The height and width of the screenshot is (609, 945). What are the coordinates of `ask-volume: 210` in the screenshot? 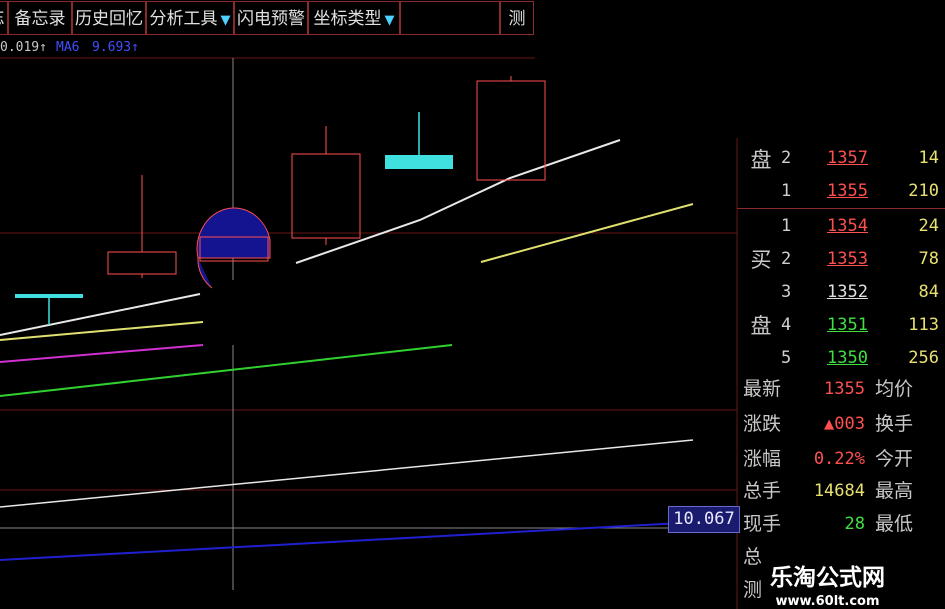 It's located at (923, 191).